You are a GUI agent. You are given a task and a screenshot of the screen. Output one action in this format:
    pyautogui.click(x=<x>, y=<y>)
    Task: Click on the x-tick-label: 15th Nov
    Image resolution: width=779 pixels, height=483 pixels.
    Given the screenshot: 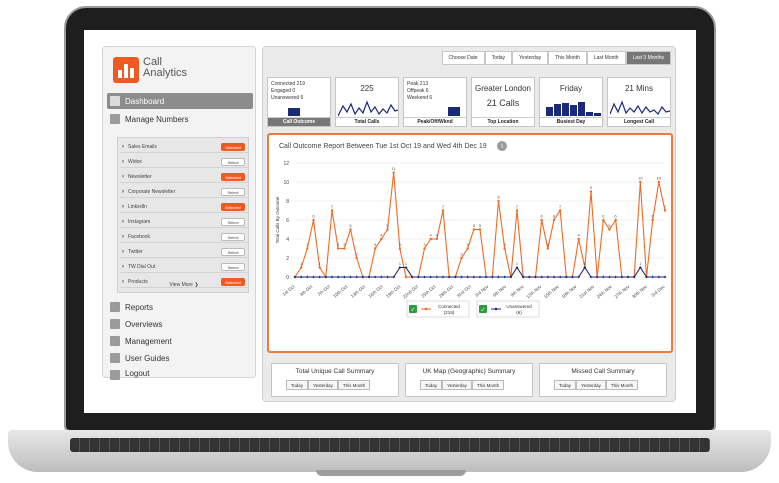 What is the action you would take?
    pyautogui.click(x=552, y=291)
    